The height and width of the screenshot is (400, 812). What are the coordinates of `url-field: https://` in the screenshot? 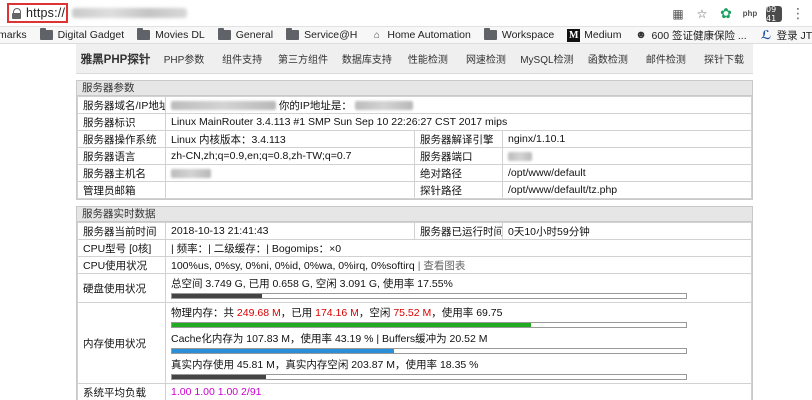 It's located at (37, 13).